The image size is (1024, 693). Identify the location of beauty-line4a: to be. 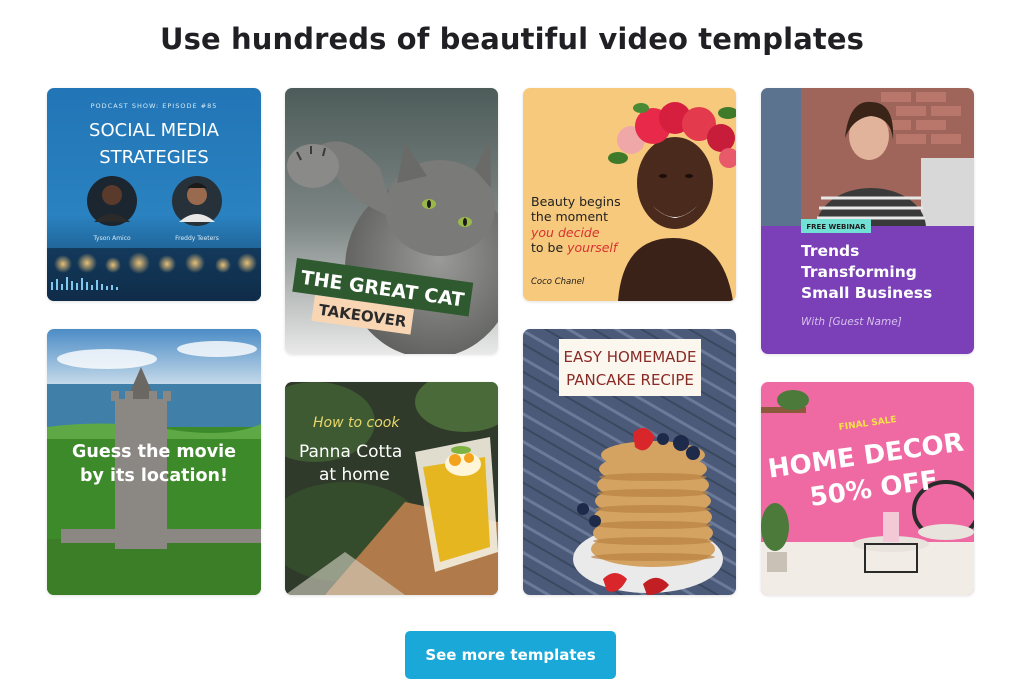
(549, 247).